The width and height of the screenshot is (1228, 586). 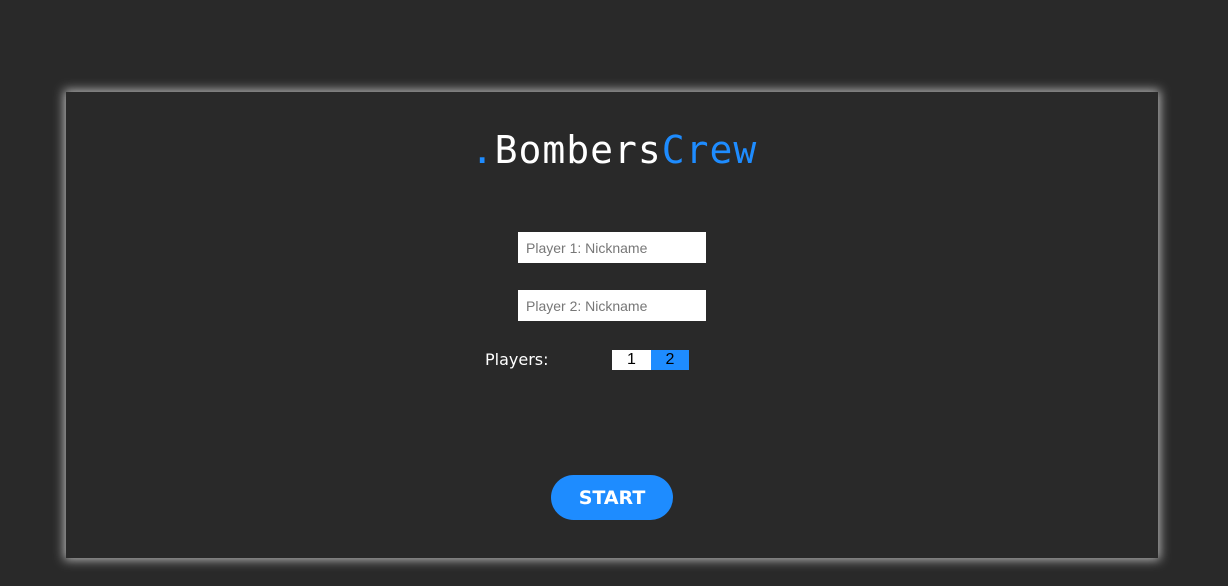 What do you see at coordinates (709, 150) in the screenshot?
I see `logo-accent: Crew` at bounding box center [709, 150].